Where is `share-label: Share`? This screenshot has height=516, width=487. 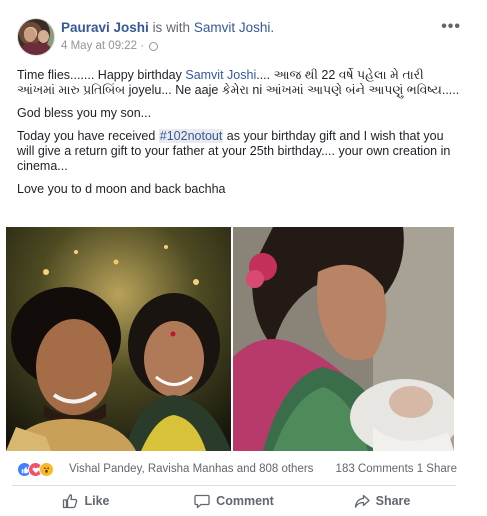 share-label: Share is located at coordinates (393, 501).